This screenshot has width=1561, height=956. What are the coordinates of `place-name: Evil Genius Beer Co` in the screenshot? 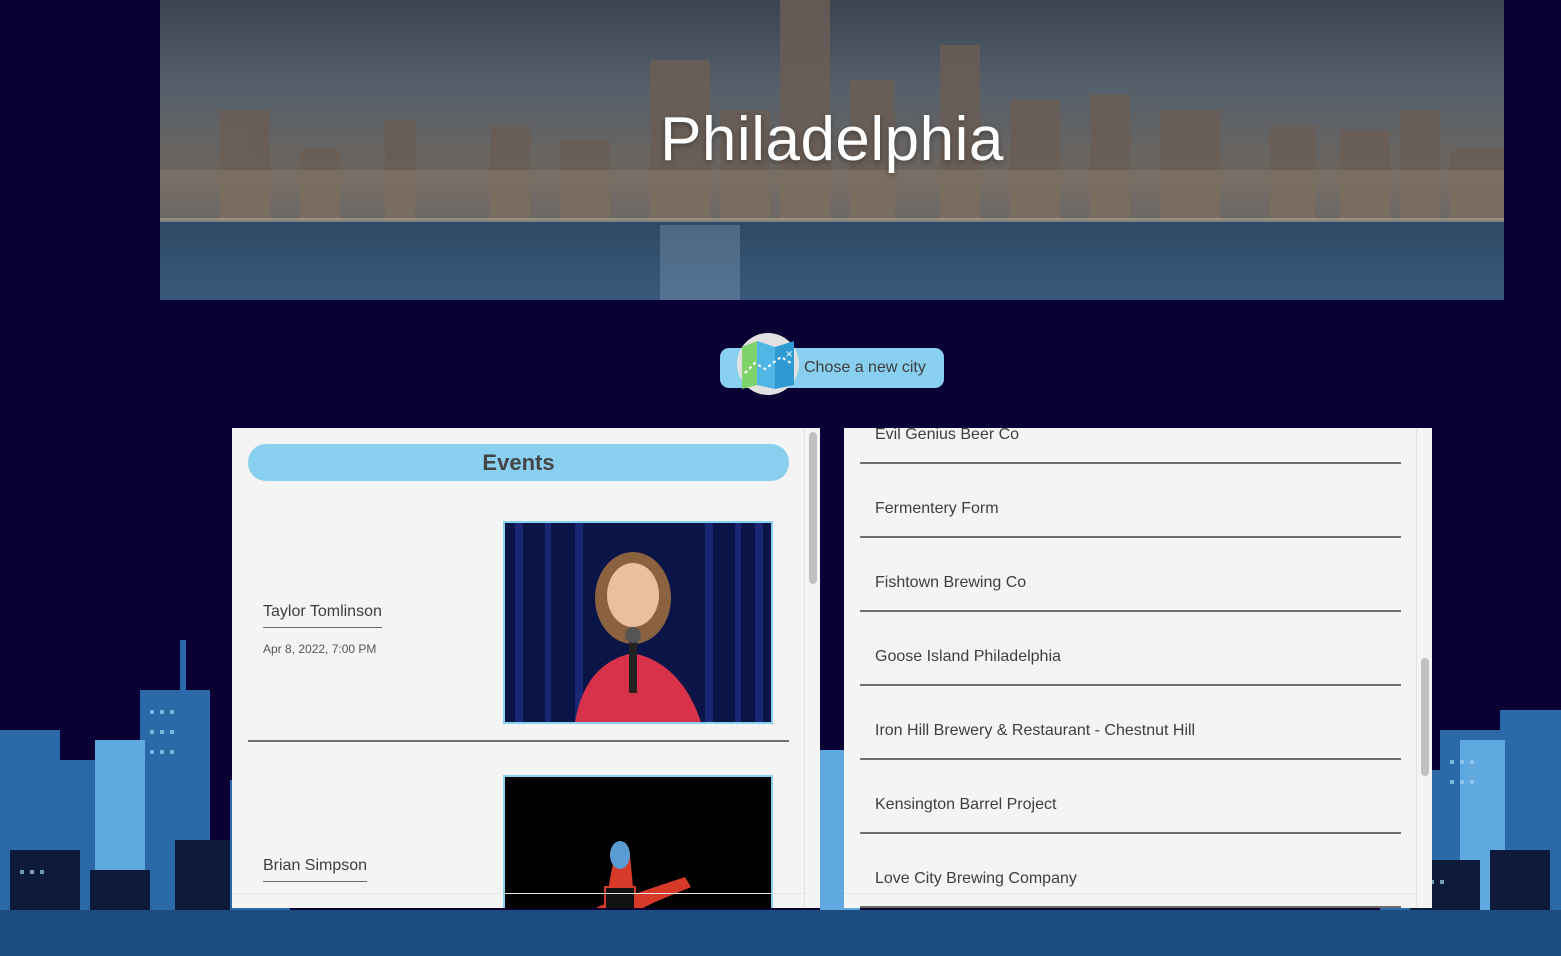 It's located at (947, 435).